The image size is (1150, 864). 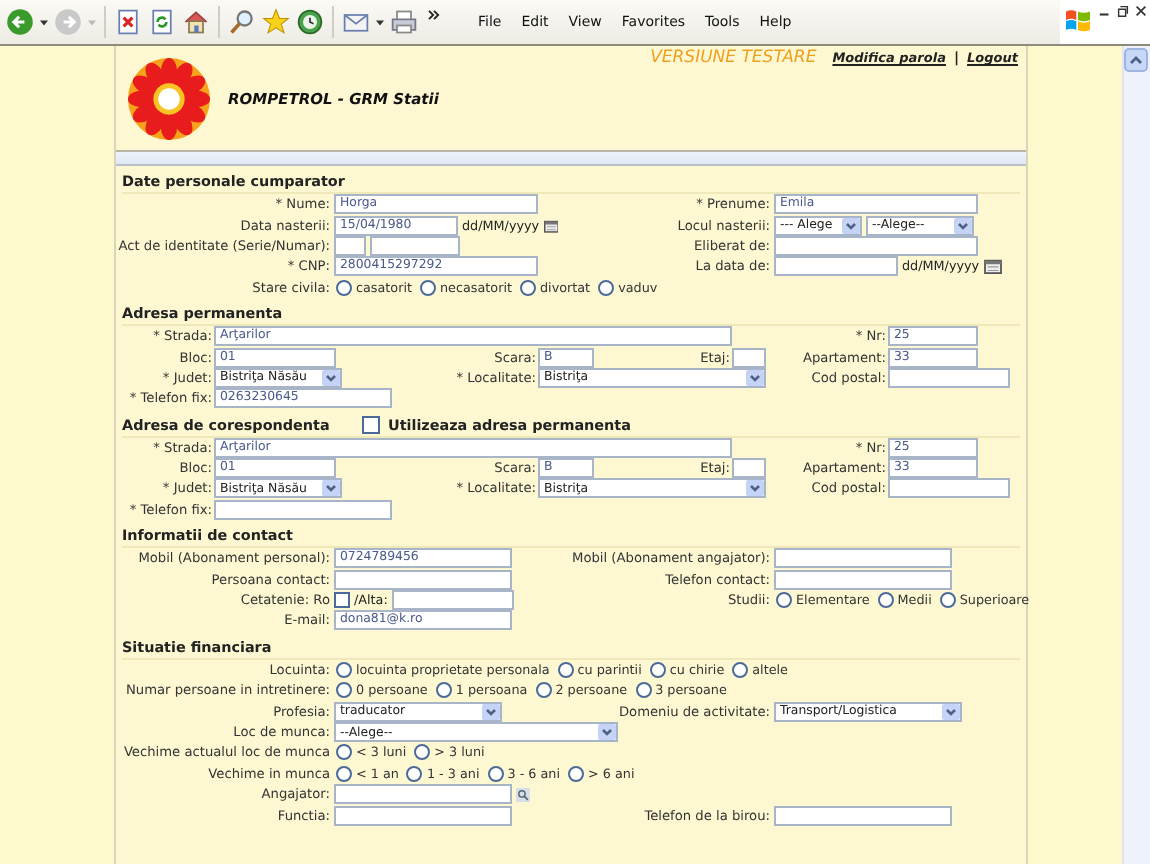 What do you see at coordinates (434, 14) in the screenshot?
I see `chevrons-icon` at bounding box center [434, 14].